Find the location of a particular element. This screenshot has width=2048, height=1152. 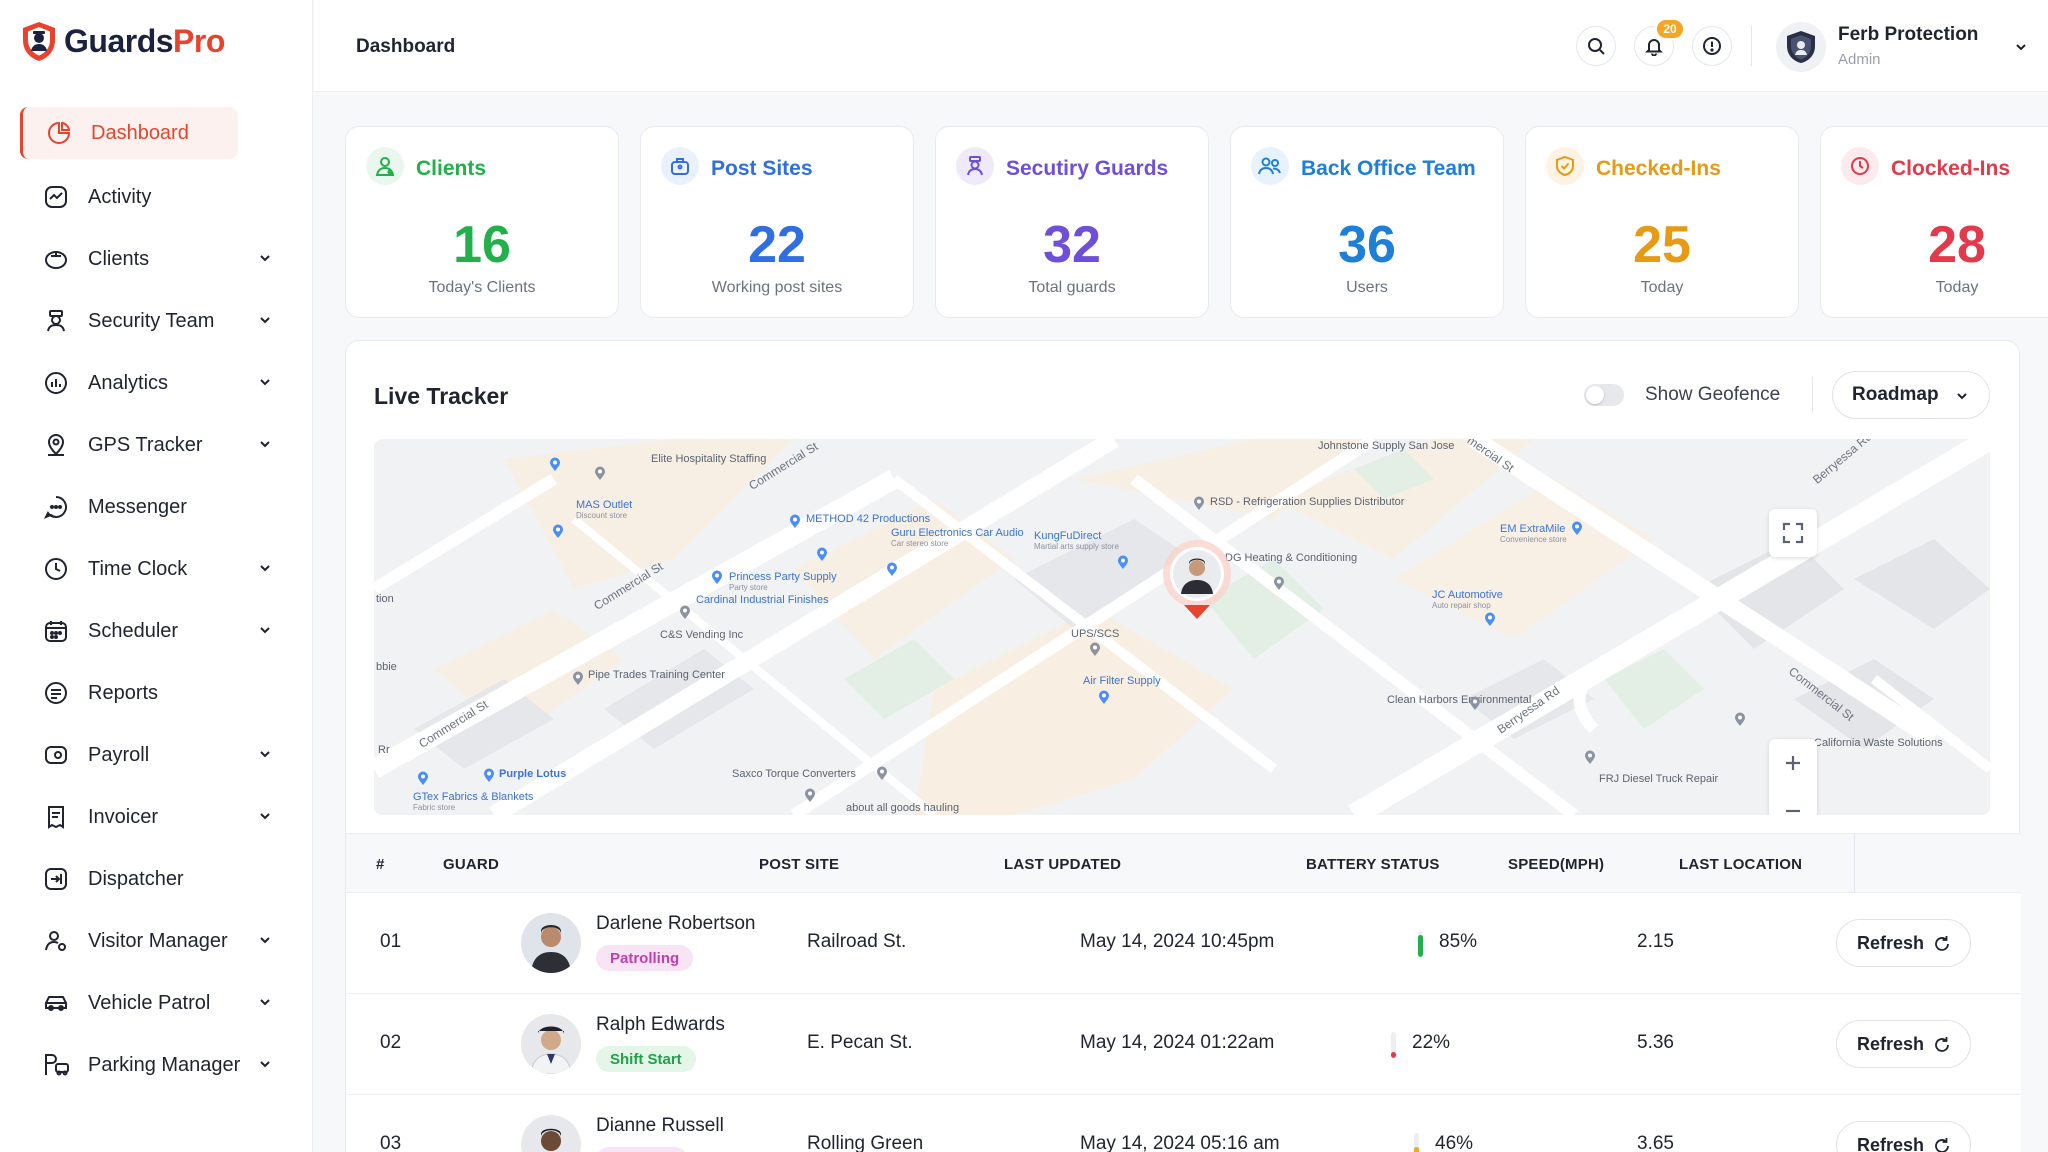

stat-card-security-guards: Secutiry Guards 32 Total guards is located at coordinates (1072, 222).